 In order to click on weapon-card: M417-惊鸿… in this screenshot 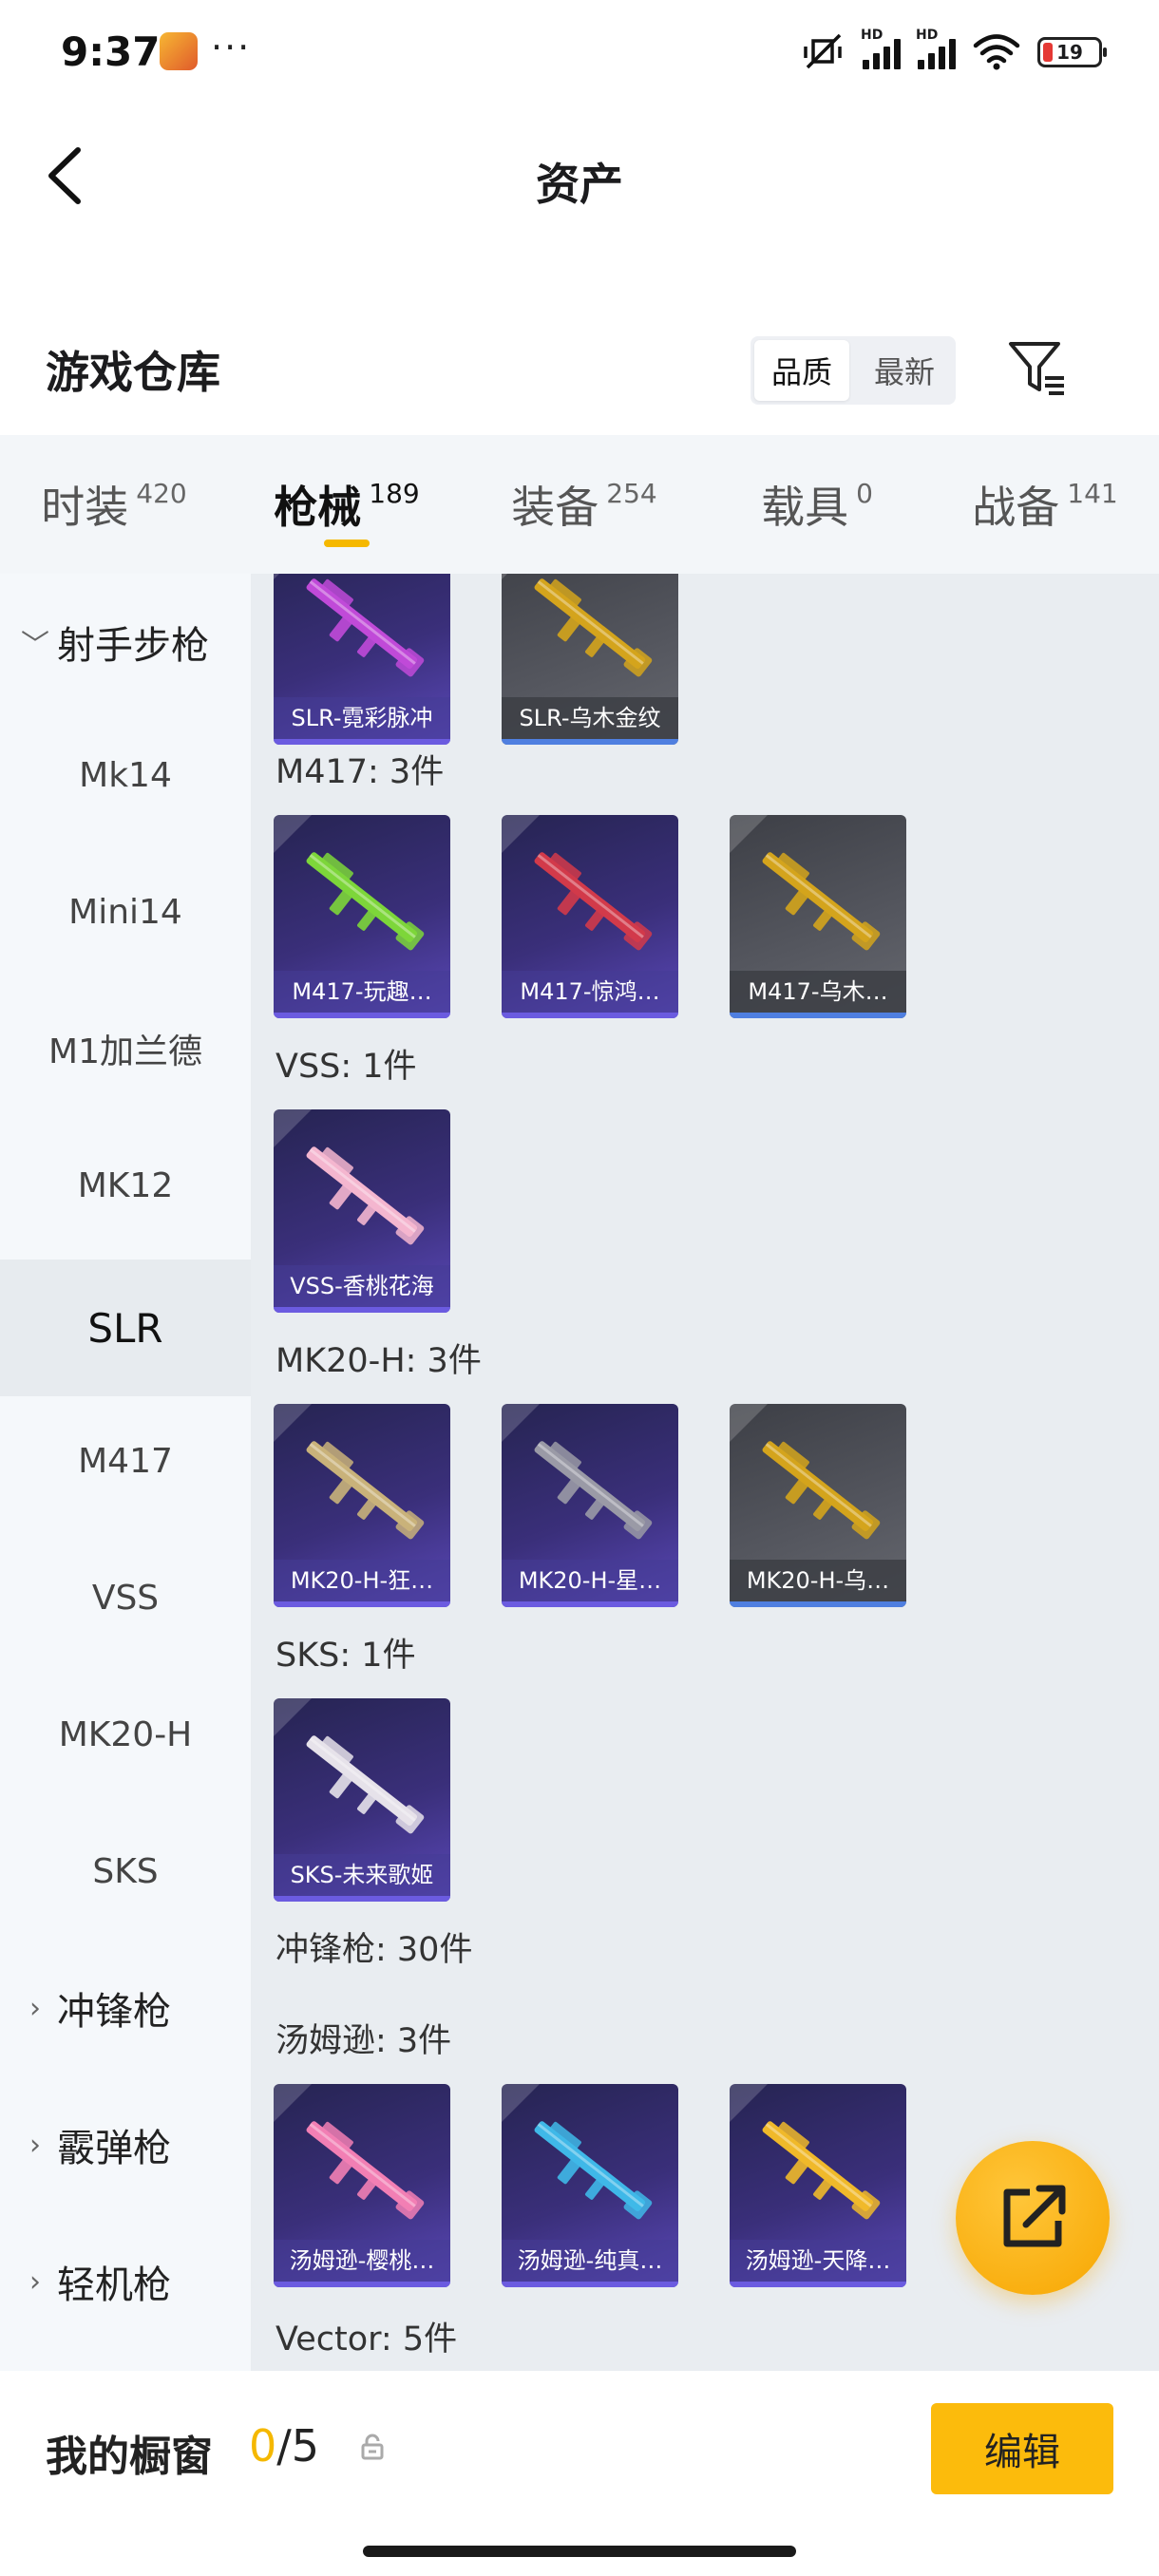, I will do `click(590, 916)`.